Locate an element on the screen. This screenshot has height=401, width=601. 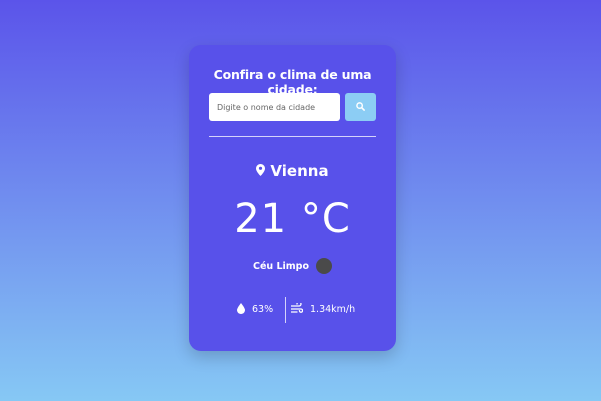
weather-details: 63% 1.34km/h is located at coordinates (292, 310).